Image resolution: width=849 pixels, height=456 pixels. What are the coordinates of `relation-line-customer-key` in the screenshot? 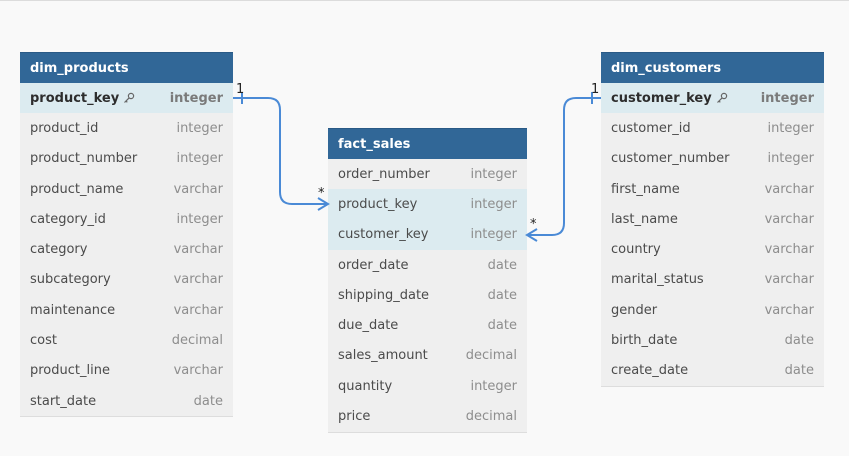 It's located at (564, 166).